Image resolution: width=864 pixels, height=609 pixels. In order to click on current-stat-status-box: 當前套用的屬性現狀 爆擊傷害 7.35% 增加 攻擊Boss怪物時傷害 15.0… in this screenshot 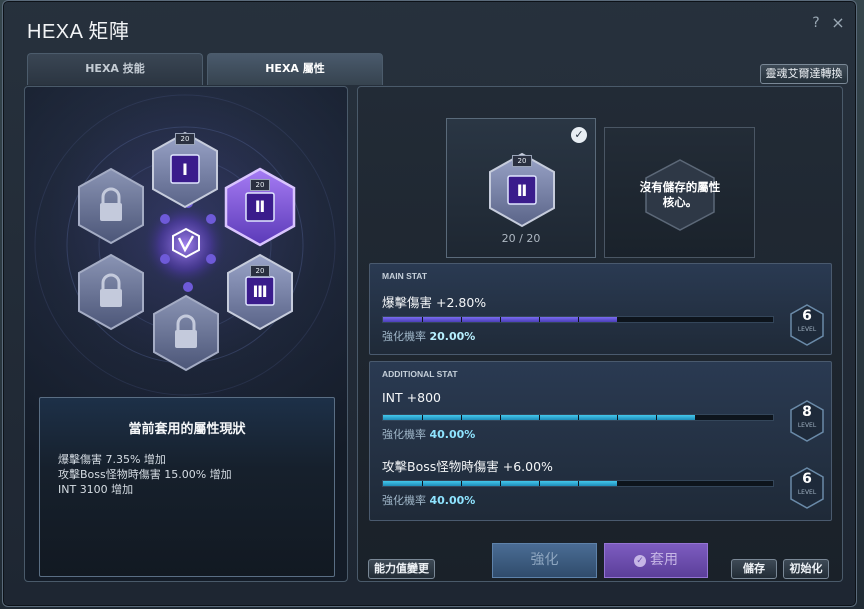, I will do `click(187, 487)`.